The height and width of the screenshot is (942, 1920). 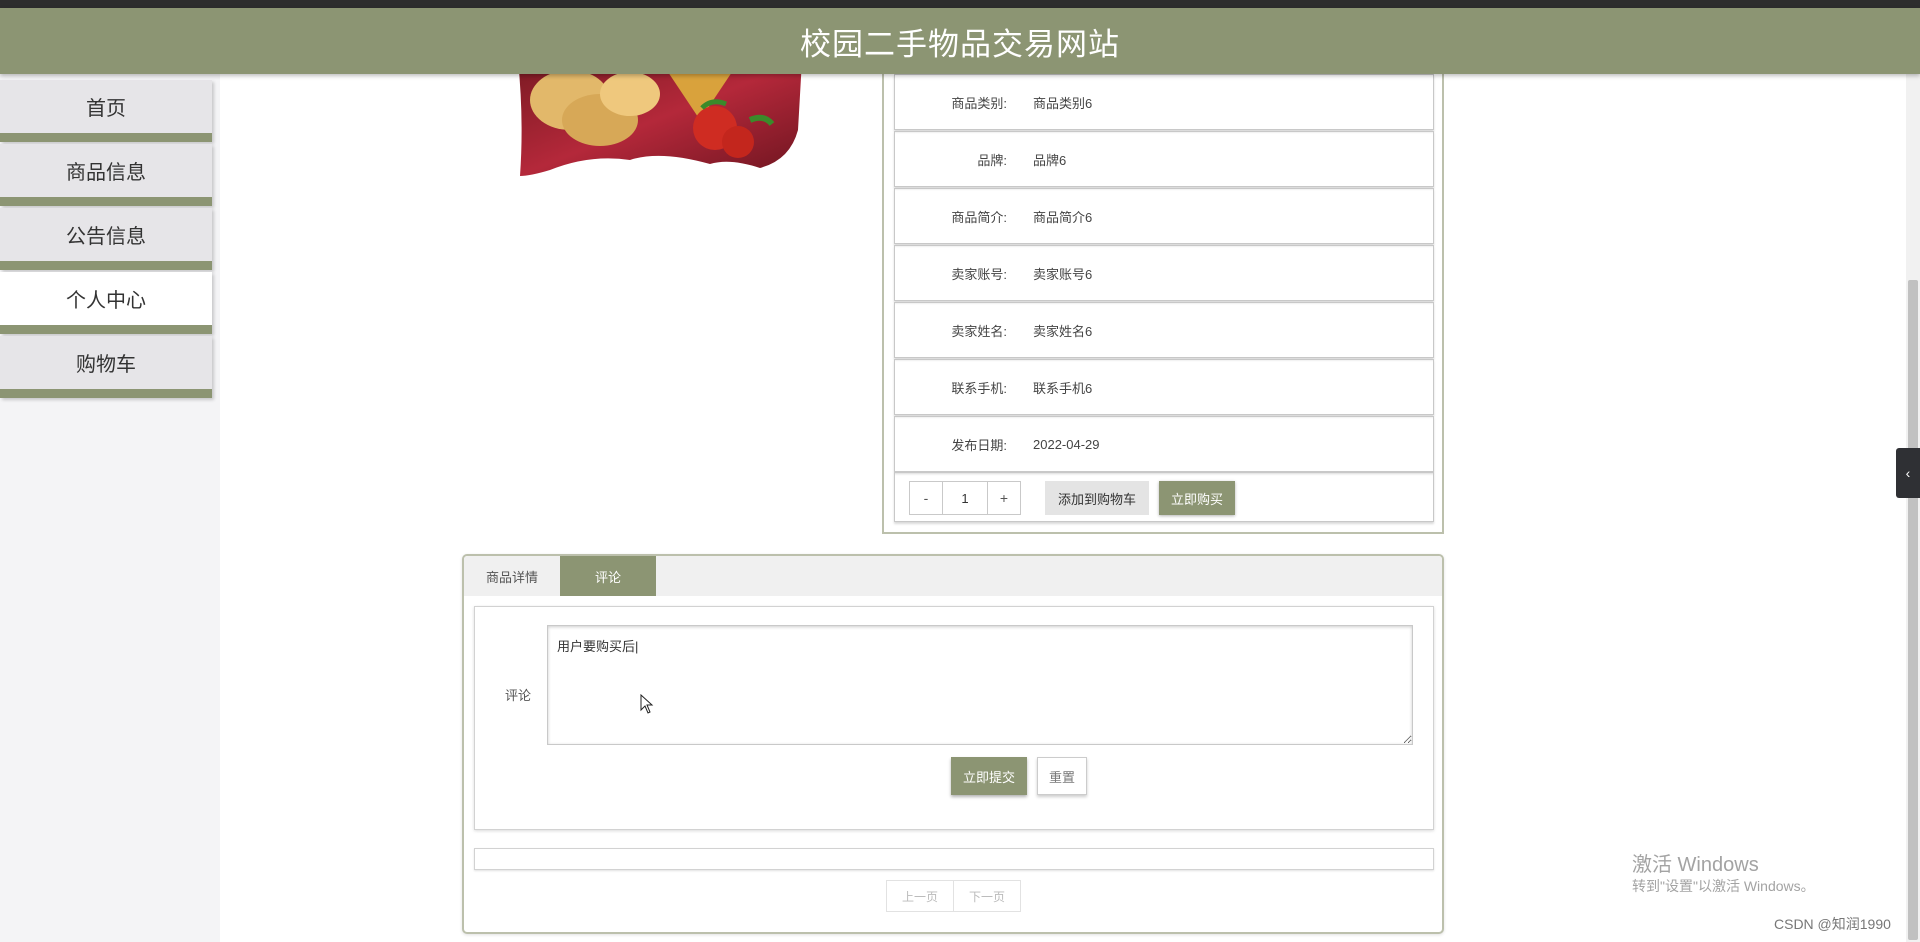 What do you see at coordinates (992, 160) in the screenshot?
I see `info-label: 品牌:` at bounding box center [992, 160].